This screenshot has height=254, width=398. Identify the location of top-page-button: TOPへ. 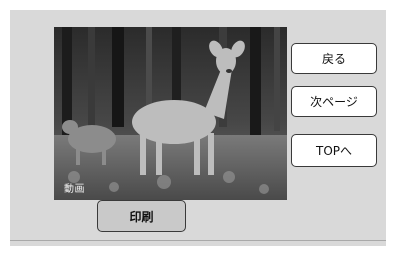
(334, 150).